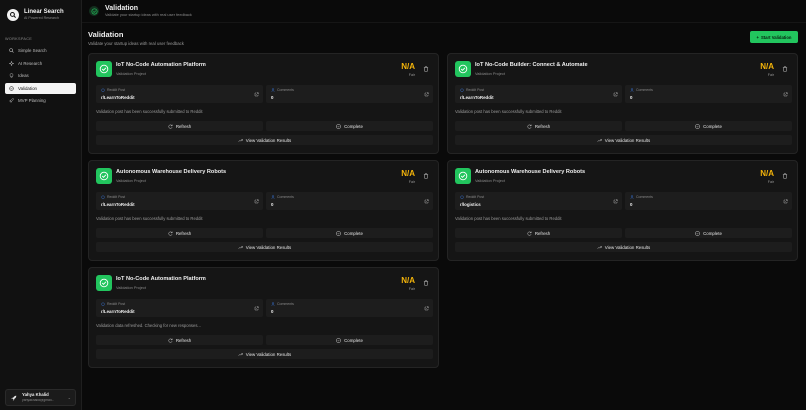  I want to click on sidebar-item-label: Validation, so click(27, 88).